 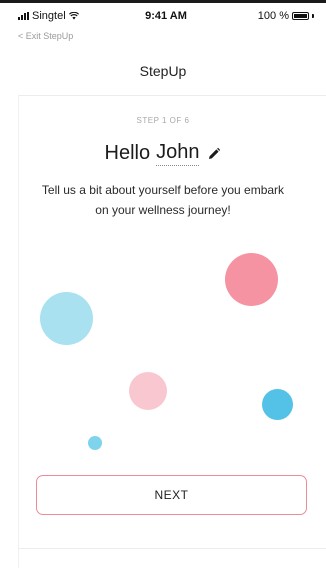 What do you see at coordinates (178, 153) in the screenshot?
I see `name-field: John` at bounding box center [178, 153].